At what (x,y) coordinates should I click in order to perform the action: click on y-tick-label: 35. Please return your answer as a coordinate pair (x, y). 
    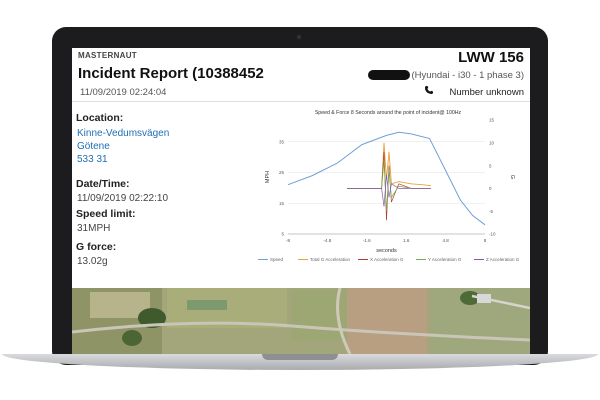
    Looking at the image, I should click on (282, 141).